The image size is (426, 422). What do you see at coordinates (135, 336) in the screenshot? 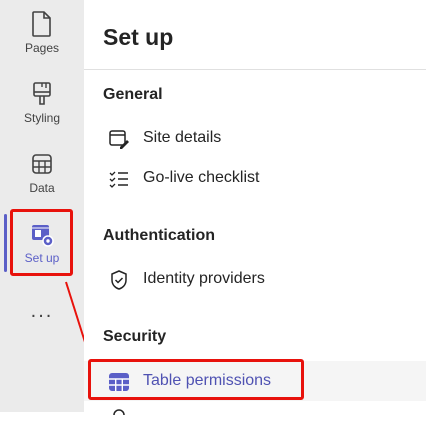
I see `section-heading-security: Security` at bounding box center [135, 336].